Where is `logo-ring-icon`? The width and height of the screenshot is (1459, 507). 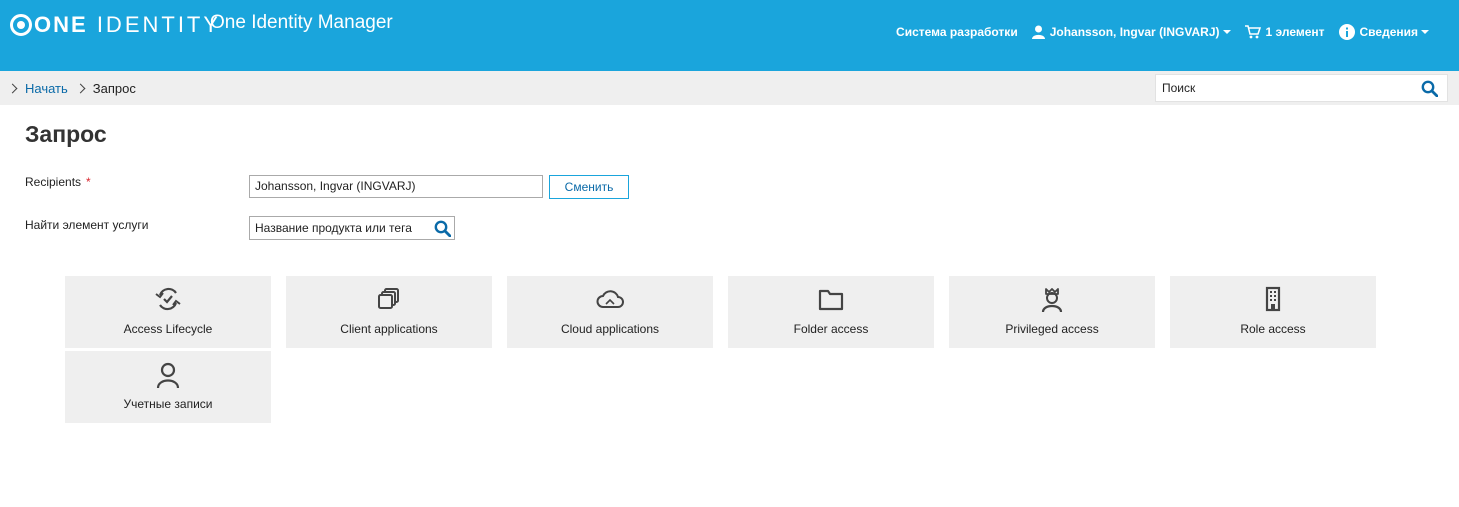
logo-ring-icon is located at coordinates (21, 25).